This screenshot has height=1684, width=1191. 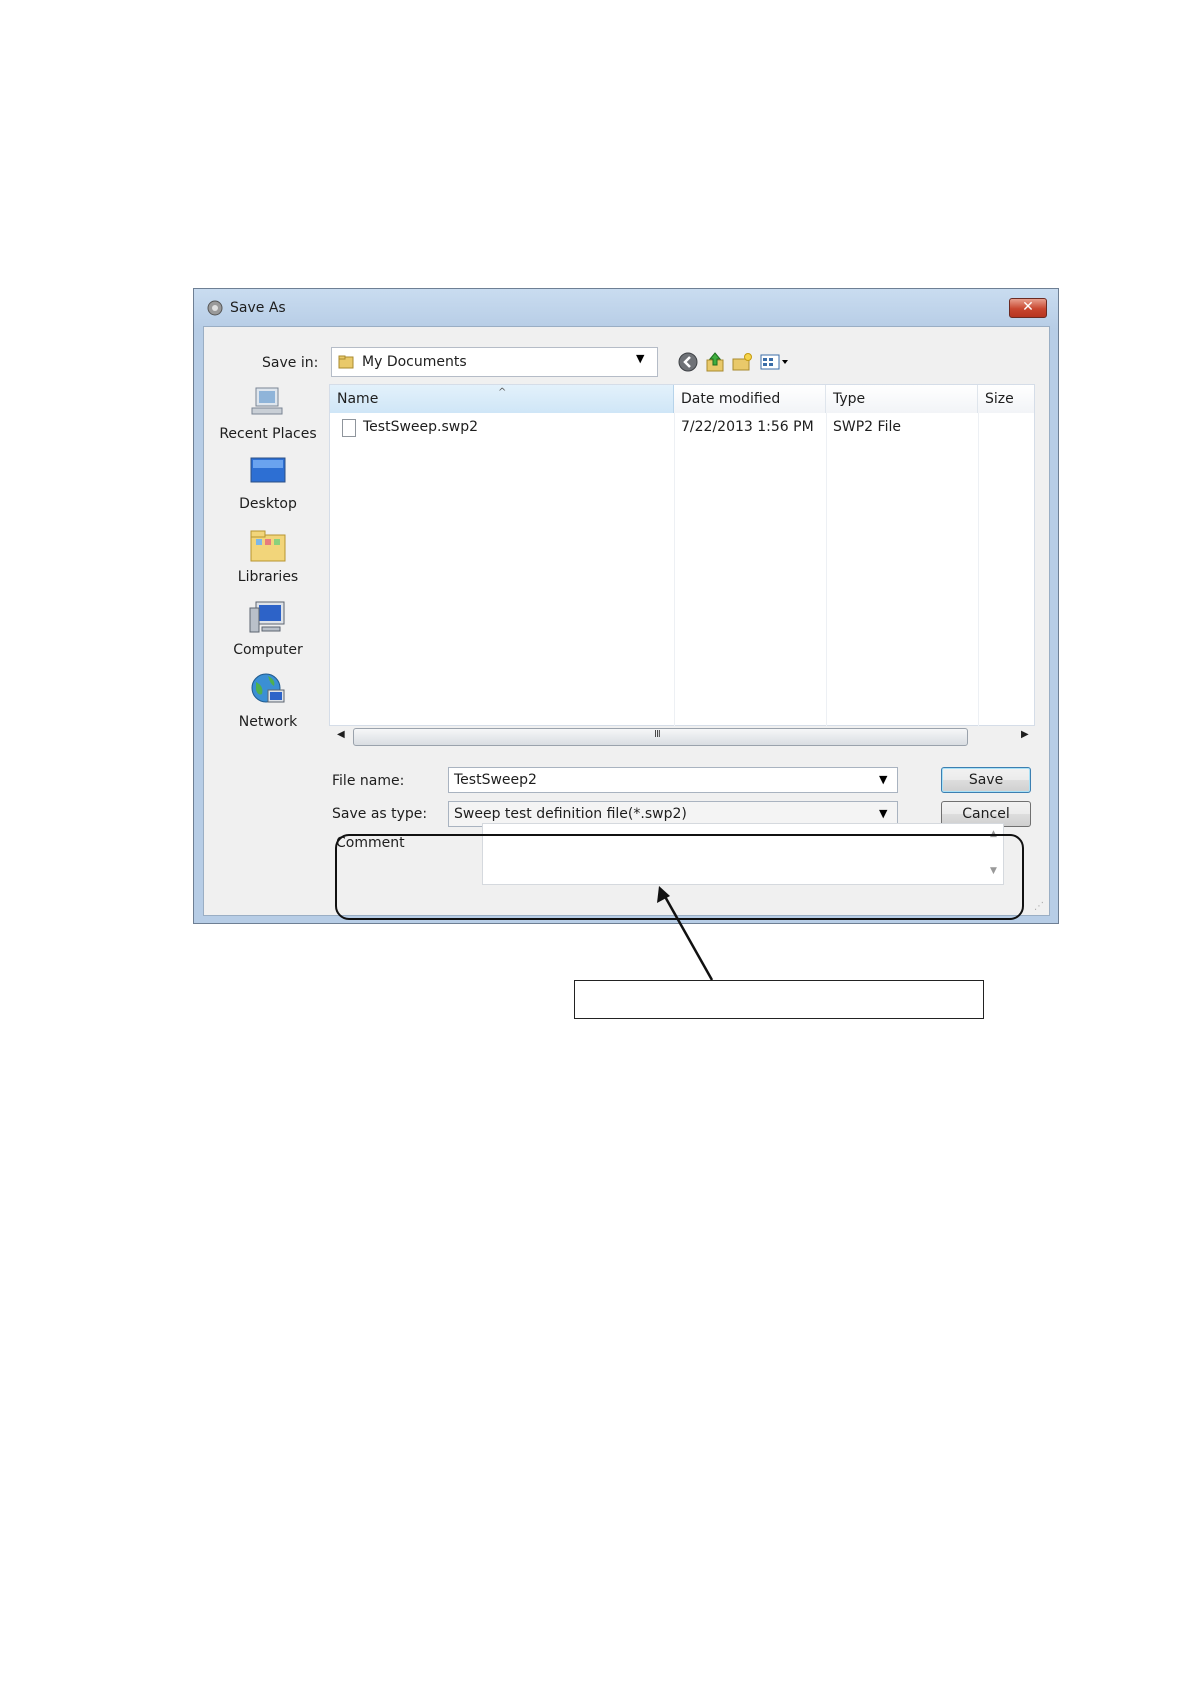 I want to click on comment-highlight-frame, so click(x=679, y=877).